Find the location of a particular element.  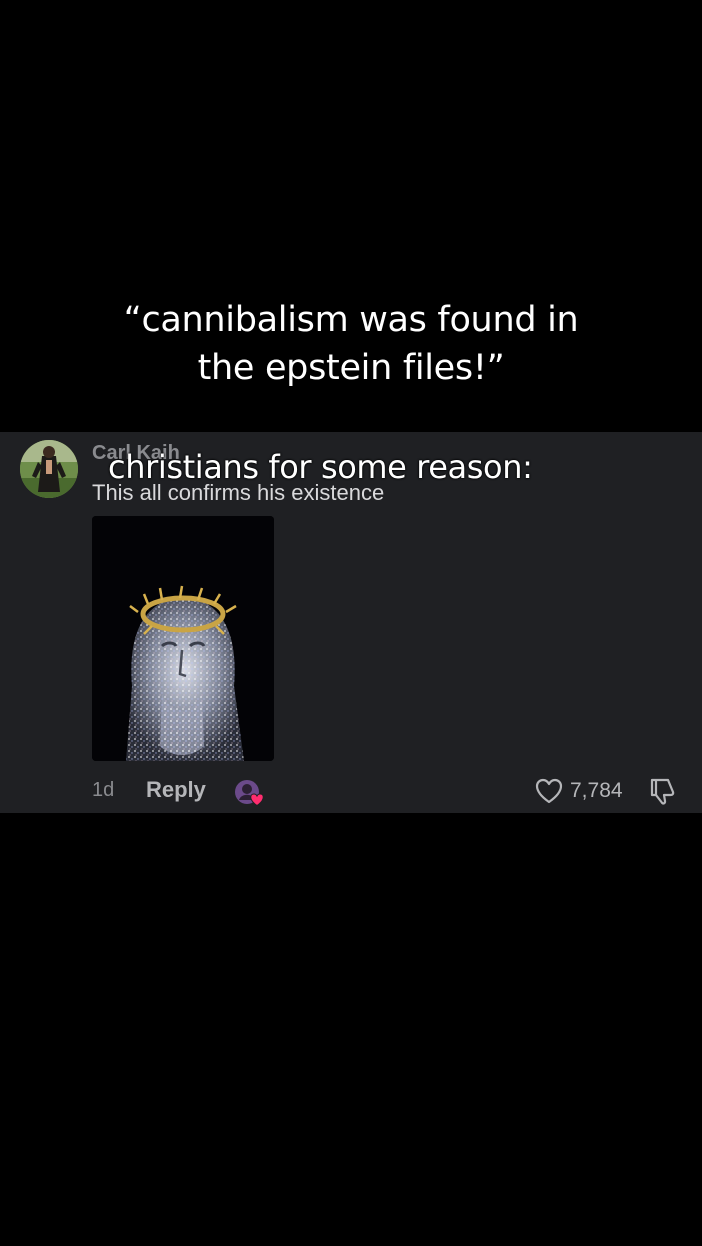

comment-image is located at coordinates (183, 638).